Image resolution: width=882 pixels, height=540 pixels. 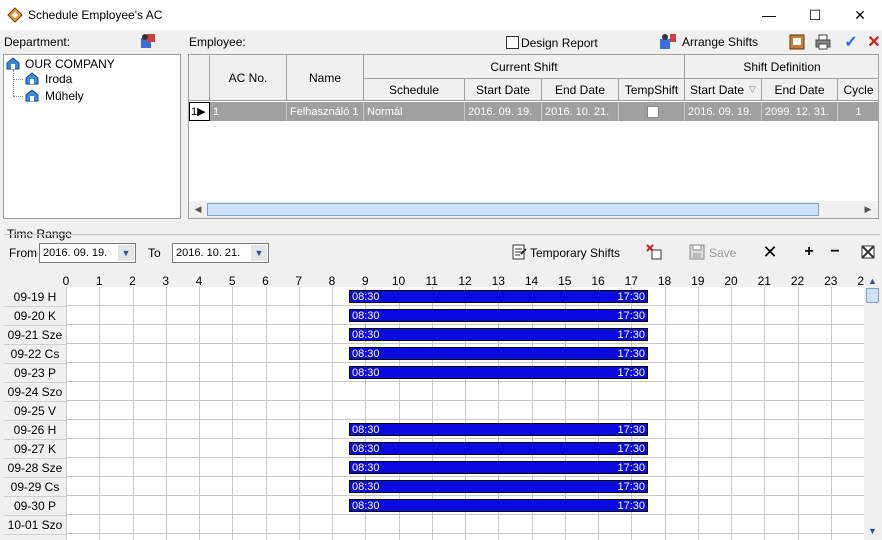 What do you see at coordinates (498, 281) in the screenshot?
I see `hour-label: 13` at bounding box center [498, 281].